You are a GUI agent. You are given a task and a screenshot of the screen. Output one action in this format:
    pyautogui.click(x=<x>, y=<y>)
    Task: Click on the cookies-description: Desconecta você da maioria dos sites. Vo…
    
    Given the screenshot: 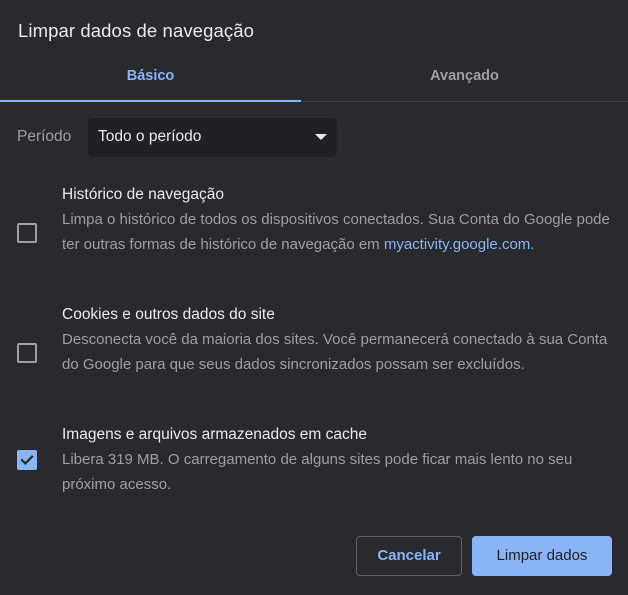 What is the action you would take?
    pyautogui.click(x=335, y=352)
    